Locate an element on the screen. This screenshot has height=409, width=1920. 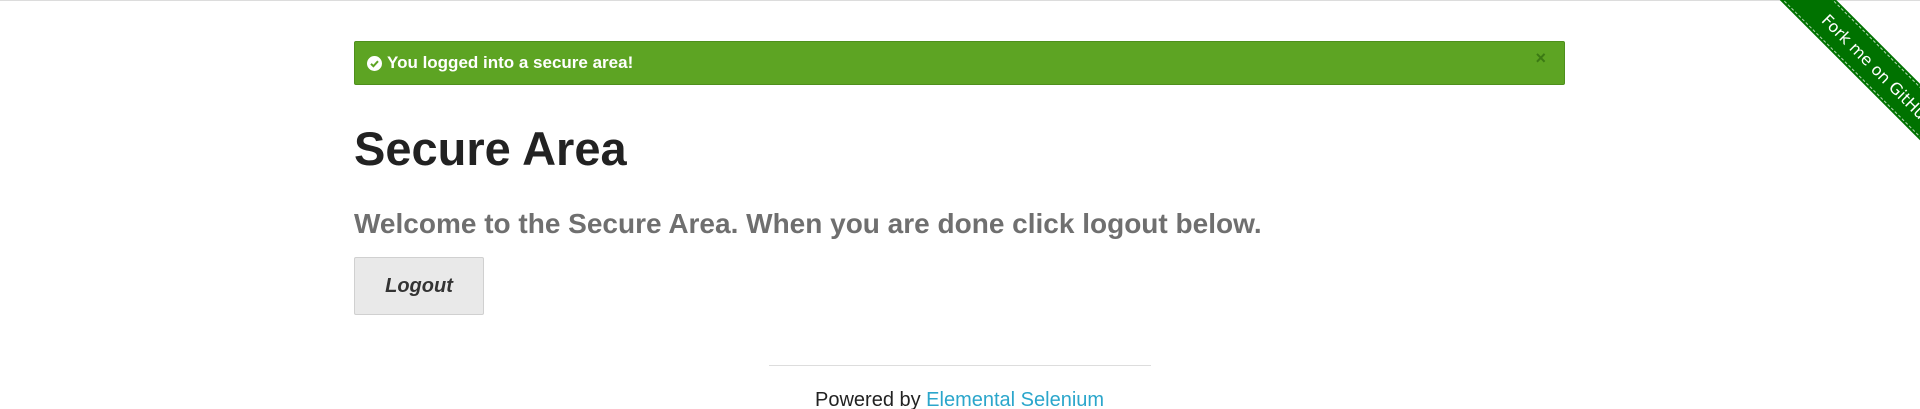
close-icon: × is located at coordinates (1540, 58).